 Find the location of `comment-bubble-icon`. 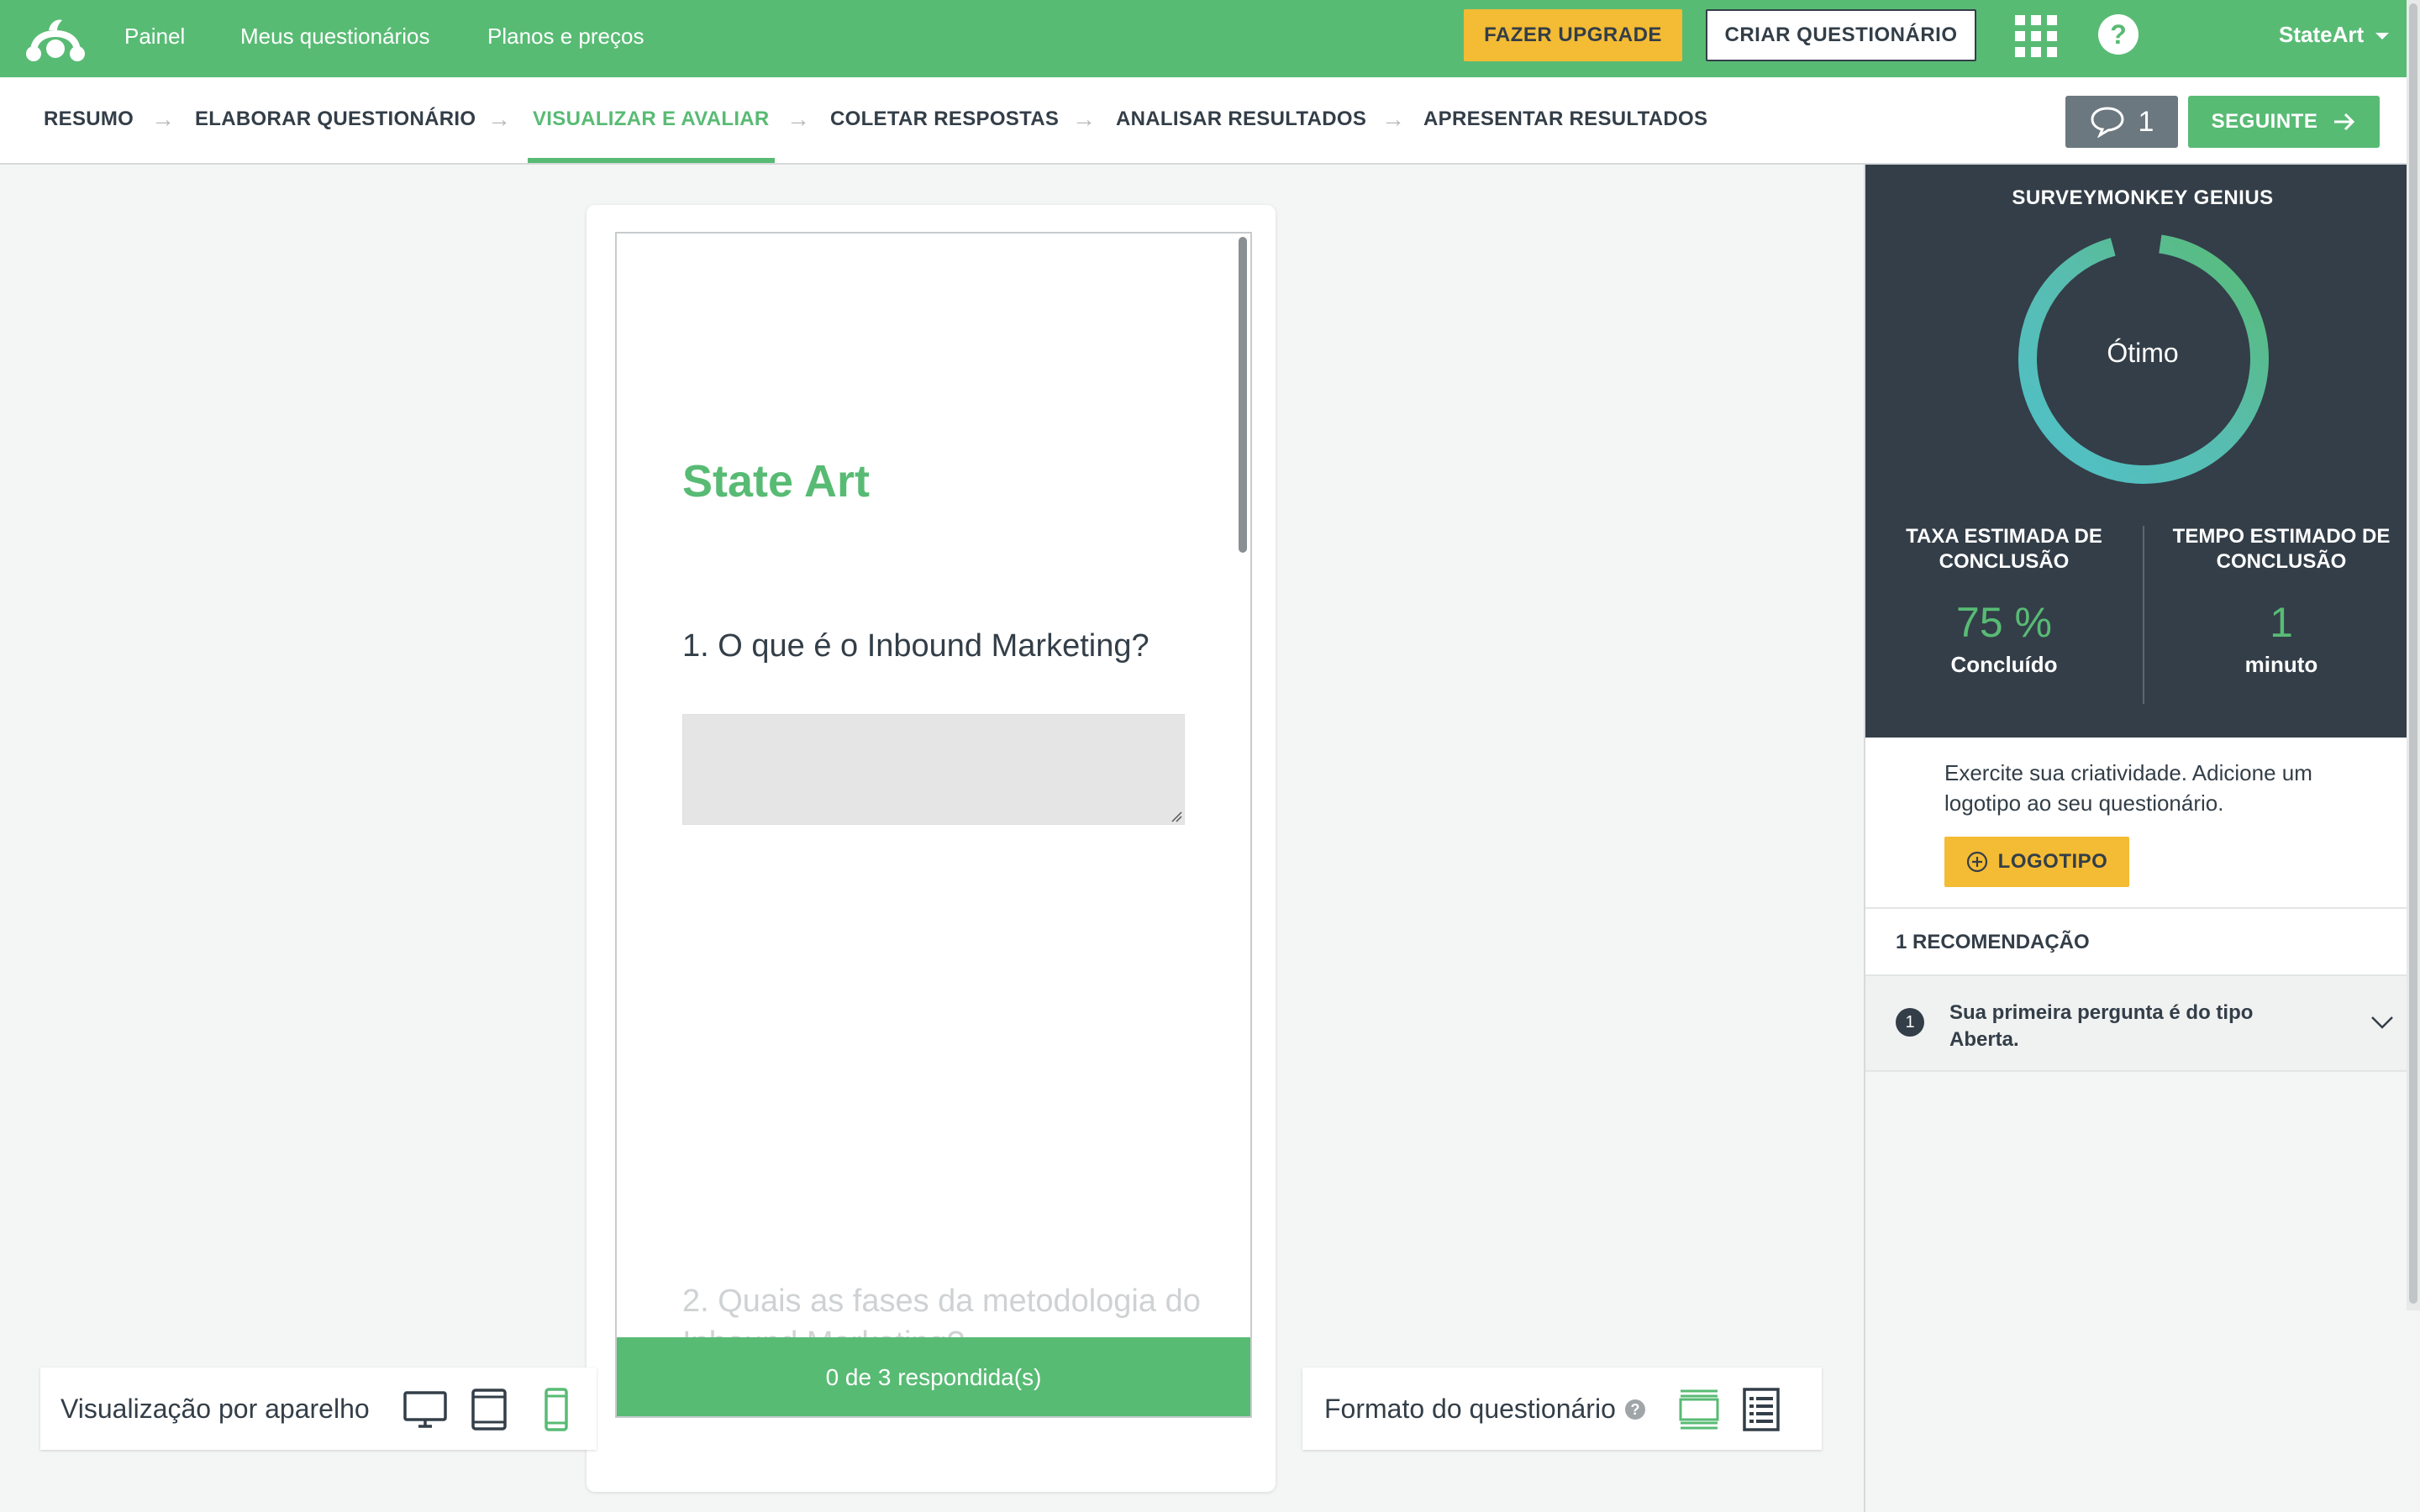

comment-bubble-icon is located at coordinates (2107, 122).